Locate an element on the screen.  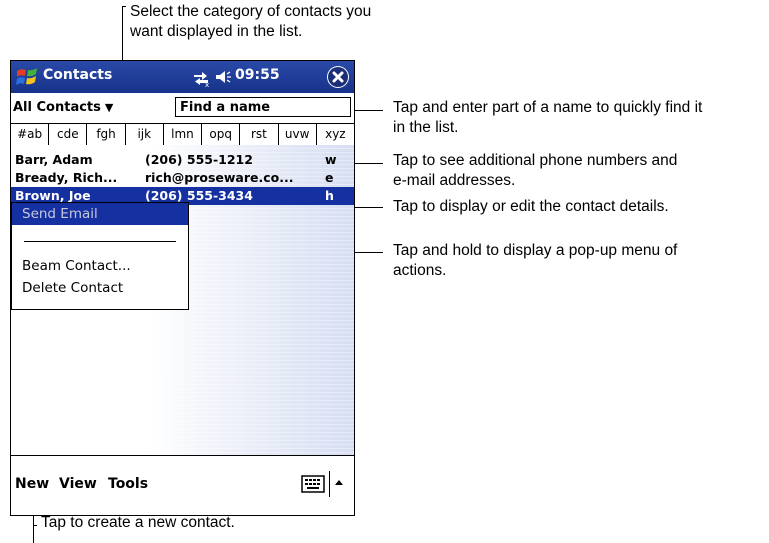
app-title: Contacts is located at coordinates (78, 75).